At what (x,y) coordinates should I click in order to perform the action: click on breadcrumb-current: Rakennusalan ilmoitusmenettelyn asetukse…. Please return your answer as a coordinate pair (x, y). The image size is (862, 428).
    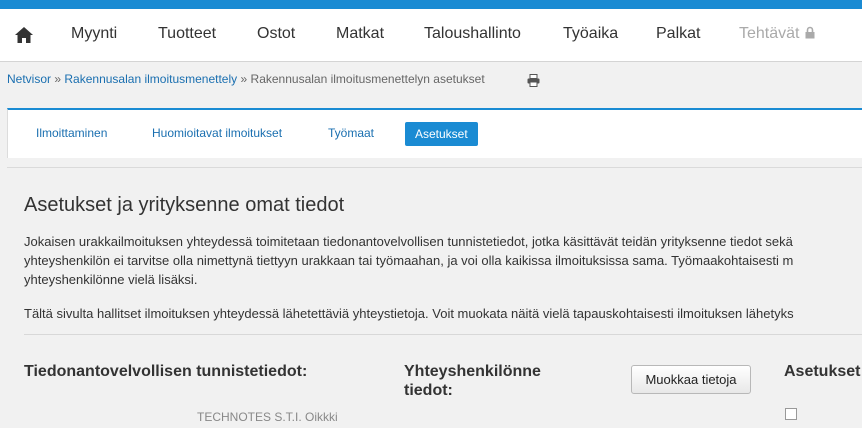
    Looking at the image, I should click on (367, 79).